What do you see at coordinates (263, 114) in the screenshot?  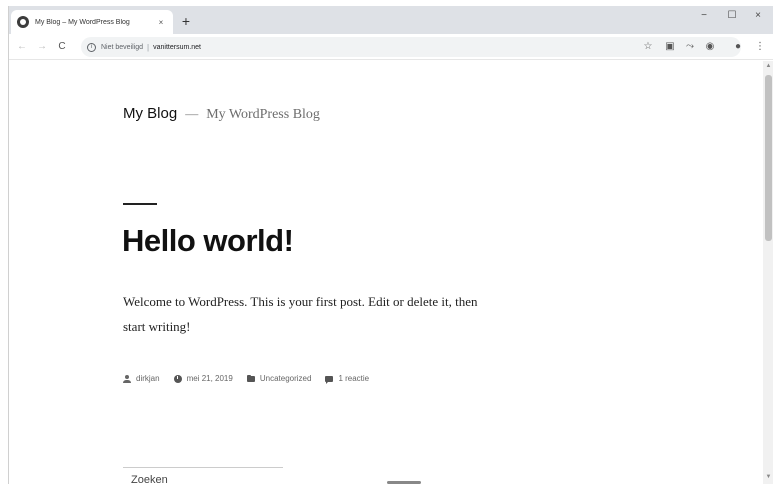 I see `site-description: My WordPress Blog` at bounding box center [263, 114].